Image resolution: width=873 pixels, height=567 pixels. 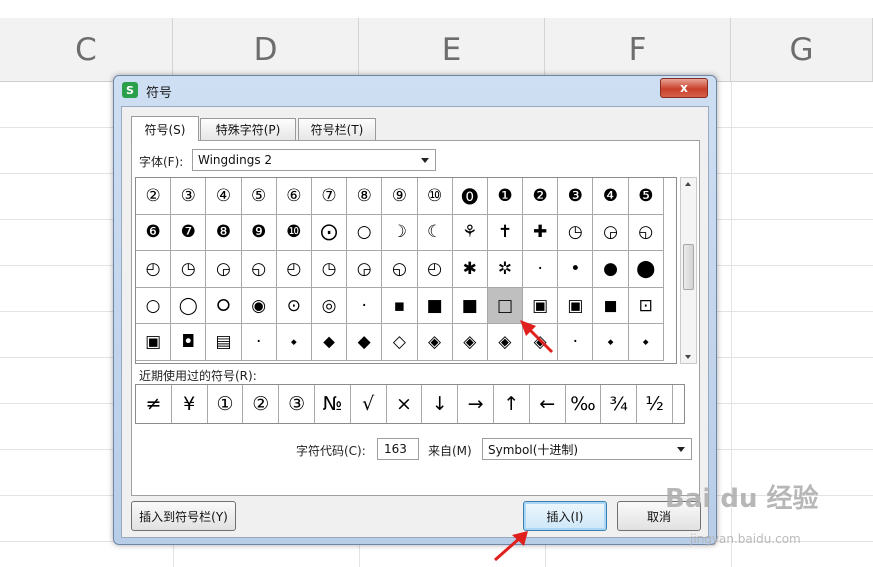 What do you see at coordinates (224, 196) in the screenshot?
I see `symbol-cell: ④` at bounding box center [224, 196].